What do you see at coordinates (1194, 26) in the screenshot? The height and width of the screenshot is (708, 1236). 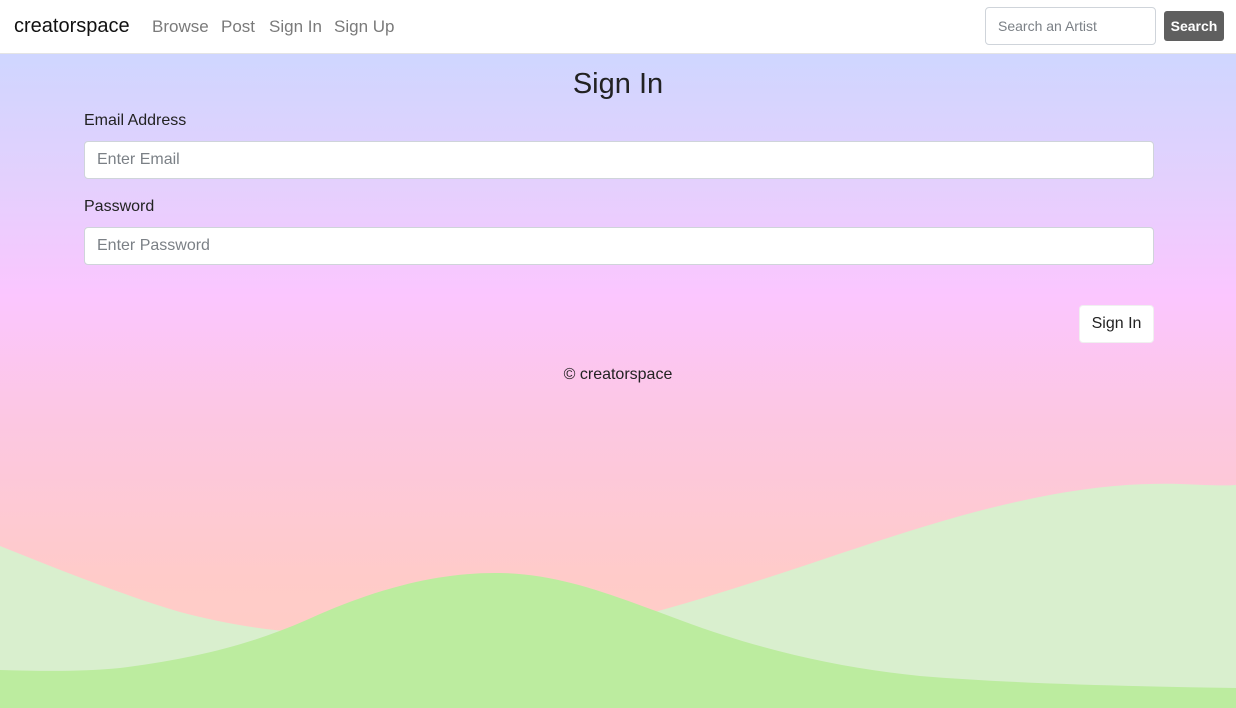 I see `search-button: Search` at bounding box center [1194, 26].